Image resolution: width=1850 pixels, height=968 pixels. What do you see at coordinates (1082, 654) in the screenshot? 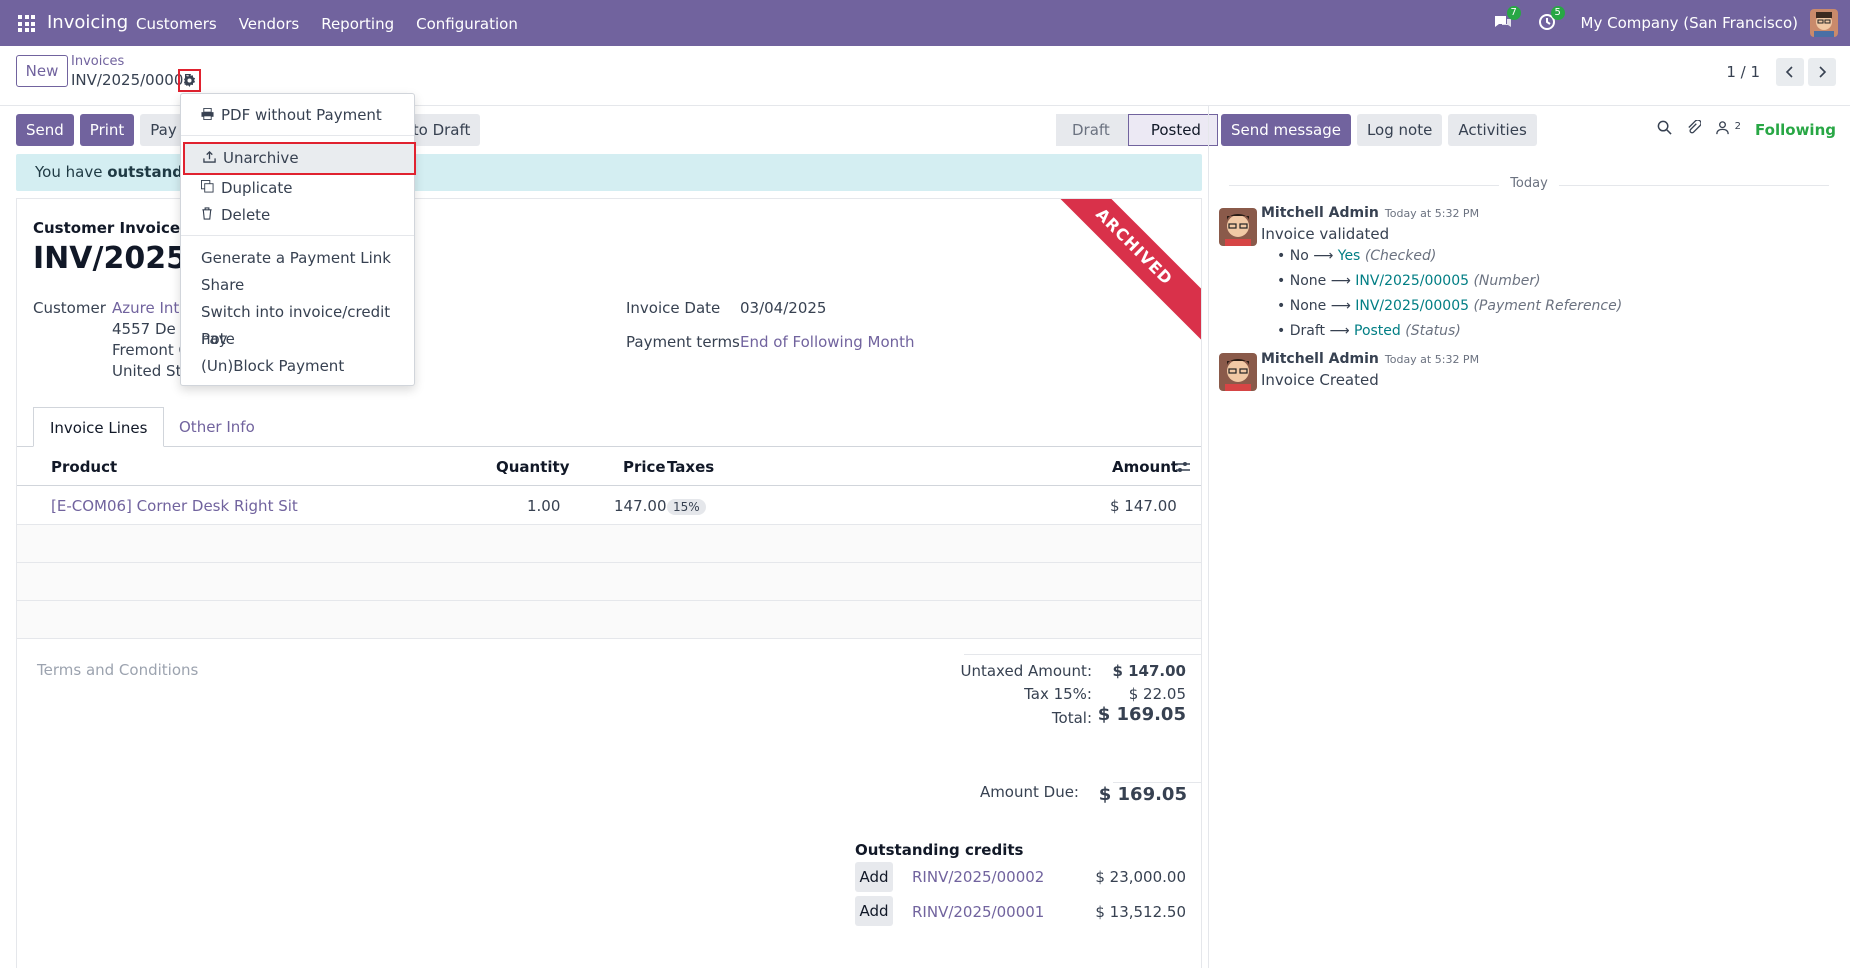
I see `totals-divider` at bounding box center [1082, 654].